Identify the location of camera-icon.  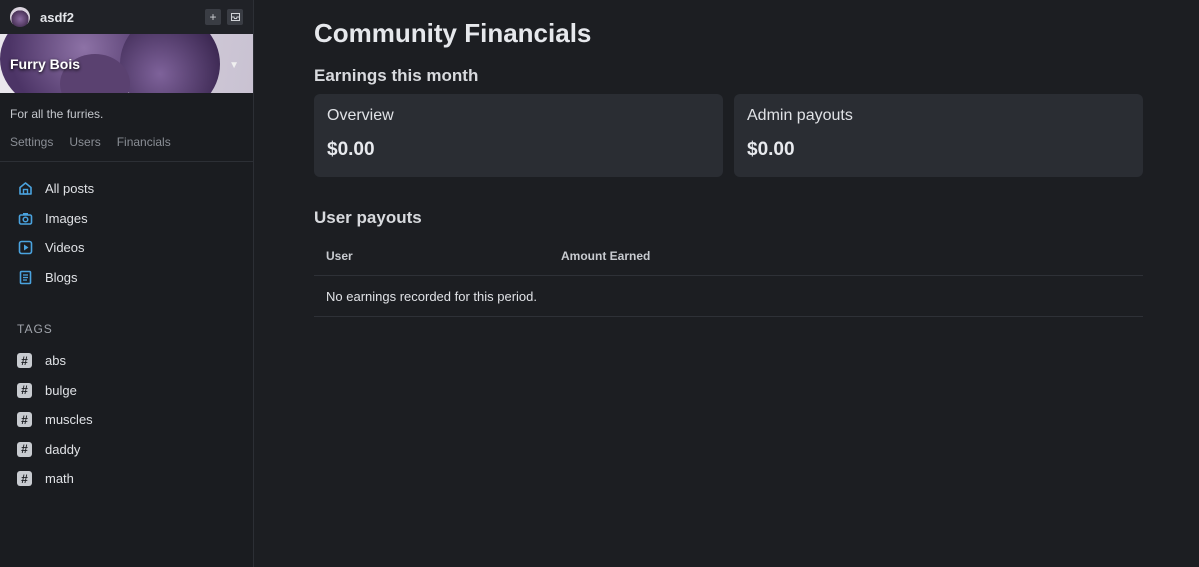
(25, 218).